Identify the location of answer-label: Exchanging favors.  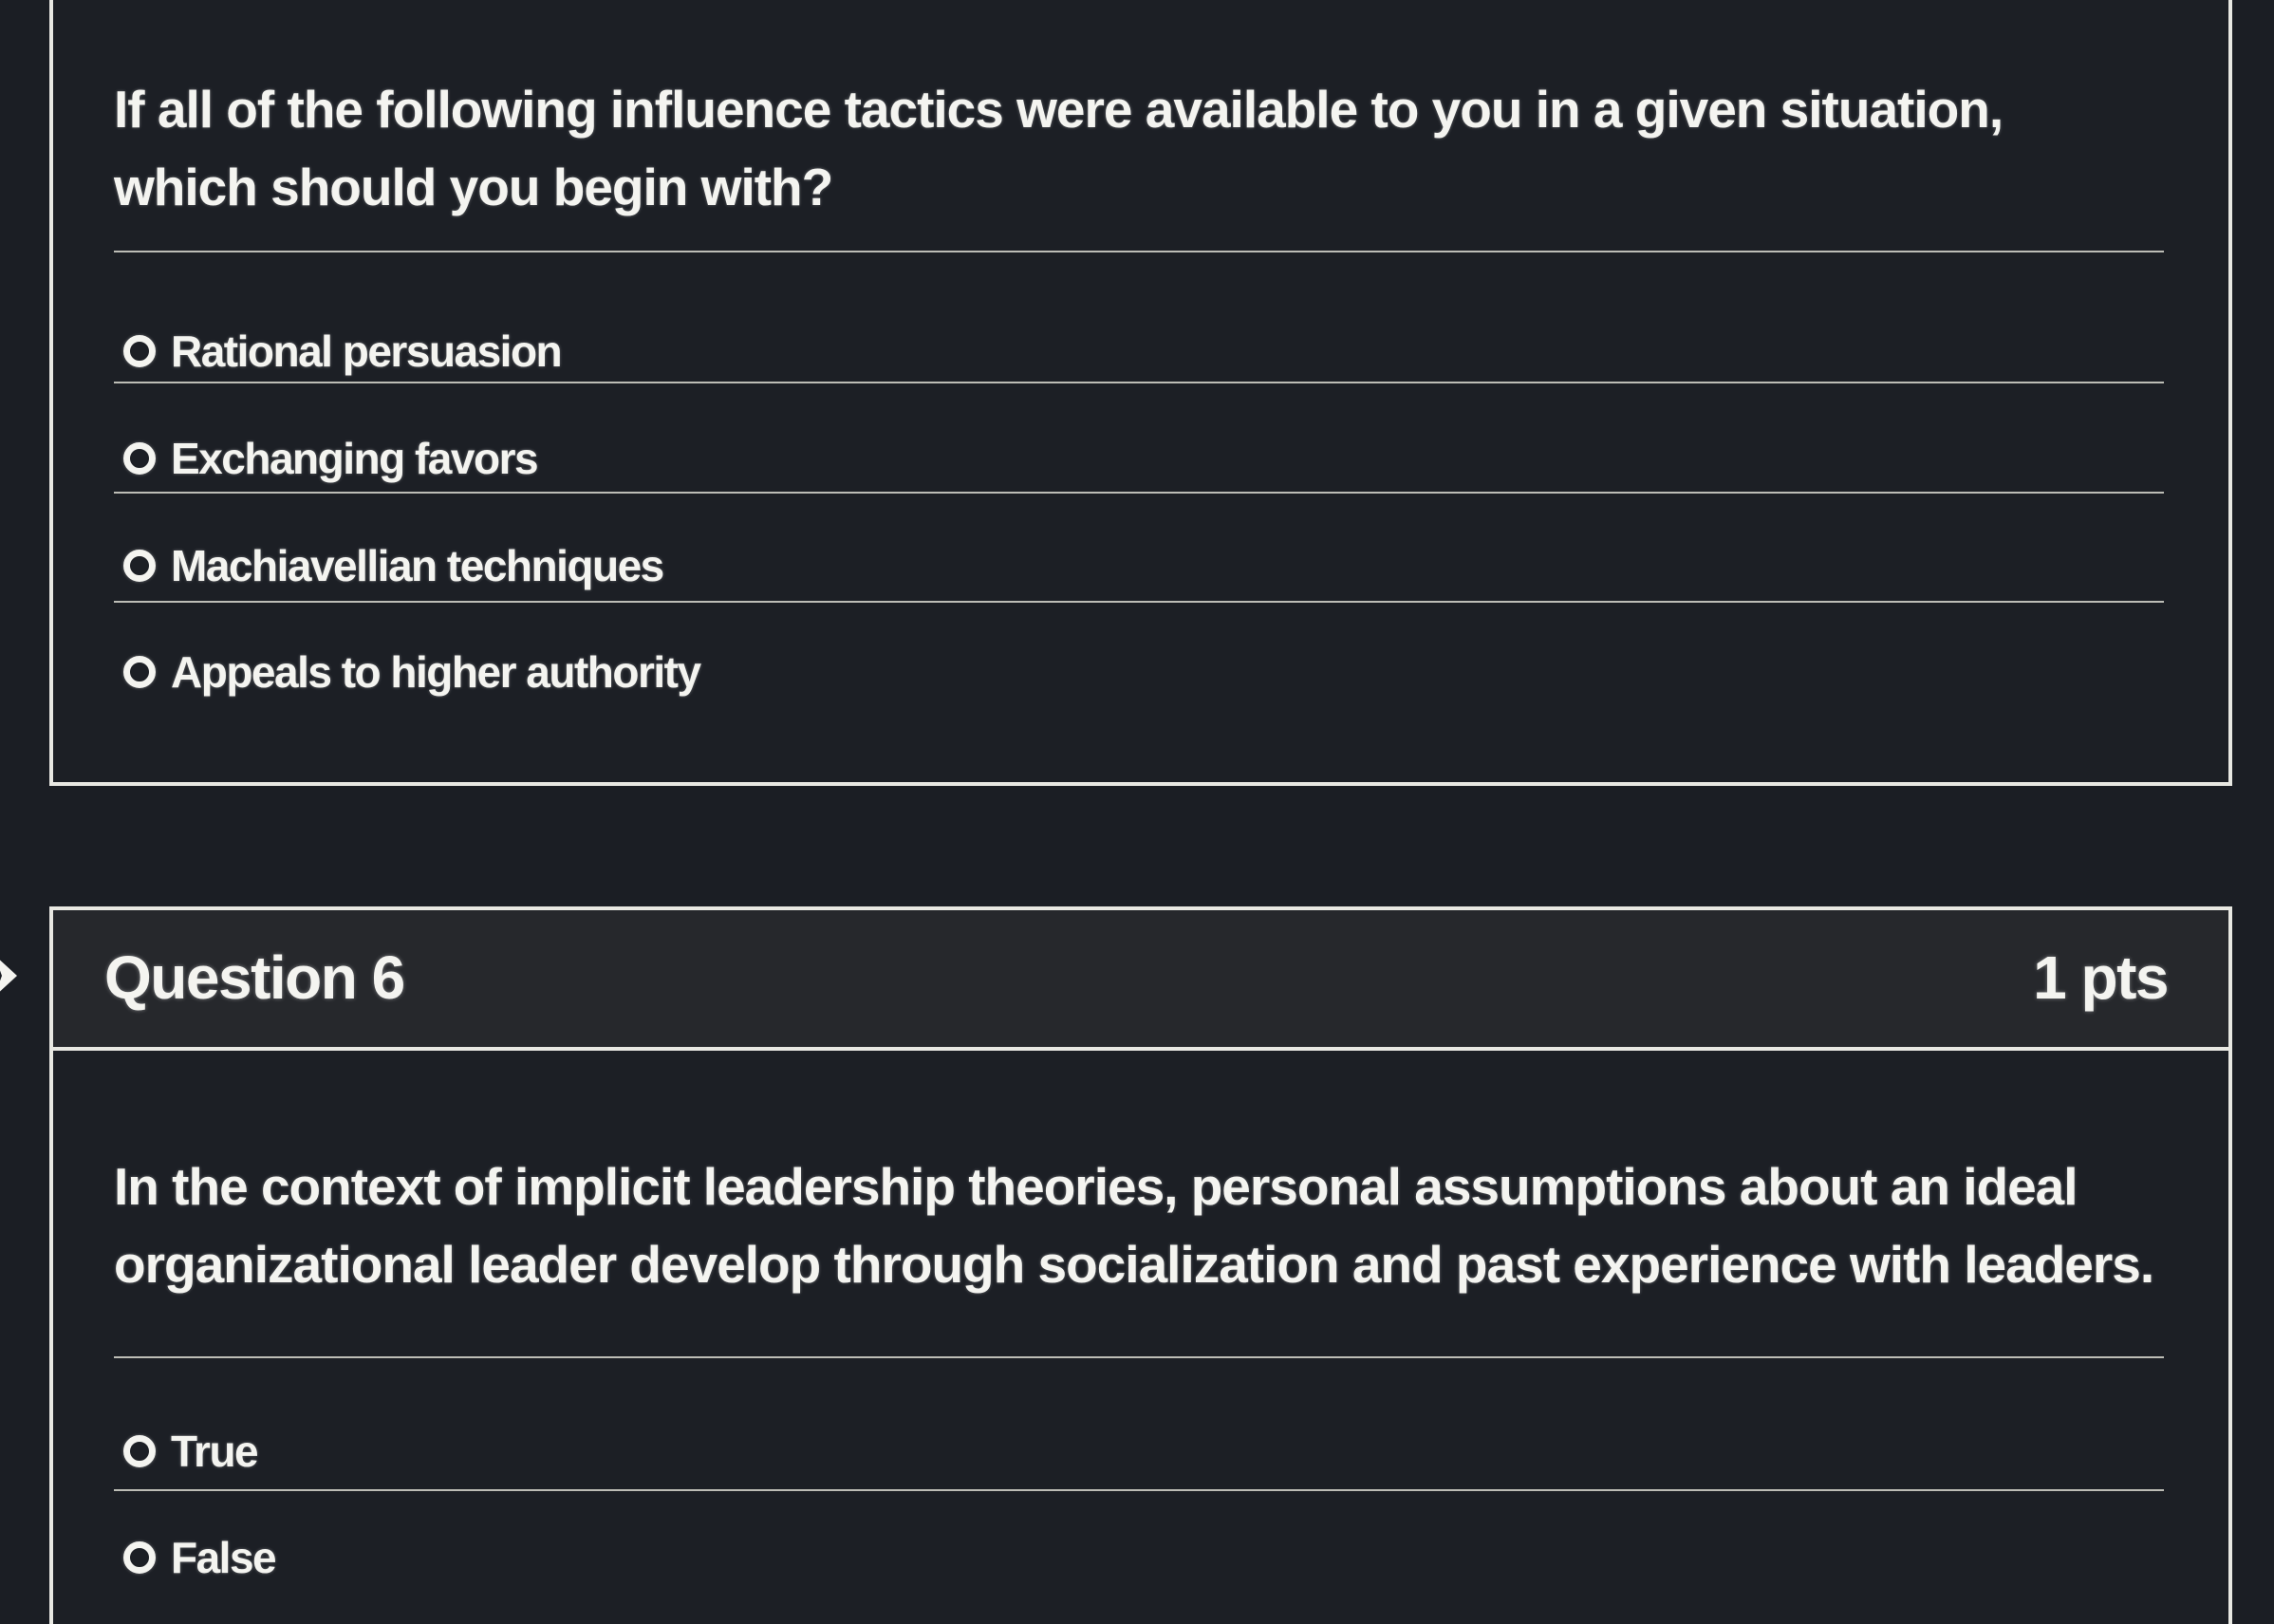
(355, 458).